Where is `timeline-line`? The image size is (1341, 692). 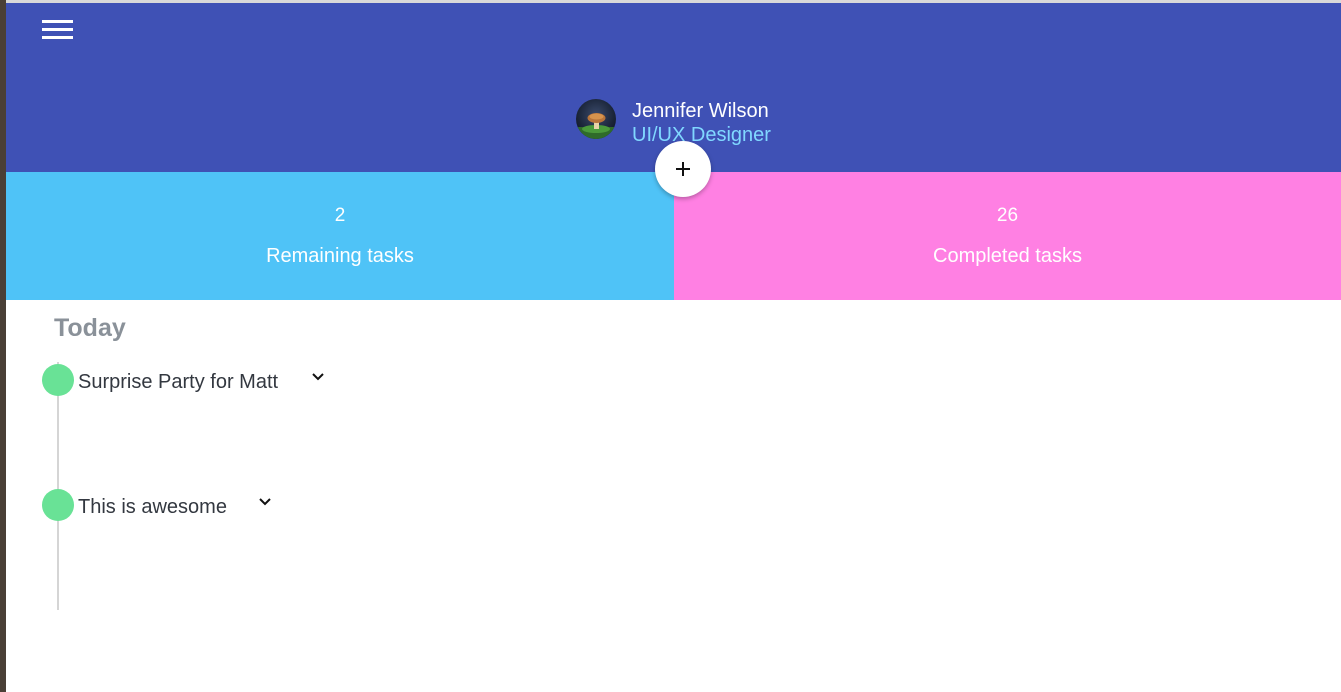
timeline-line is located at coordinates (58, 486).